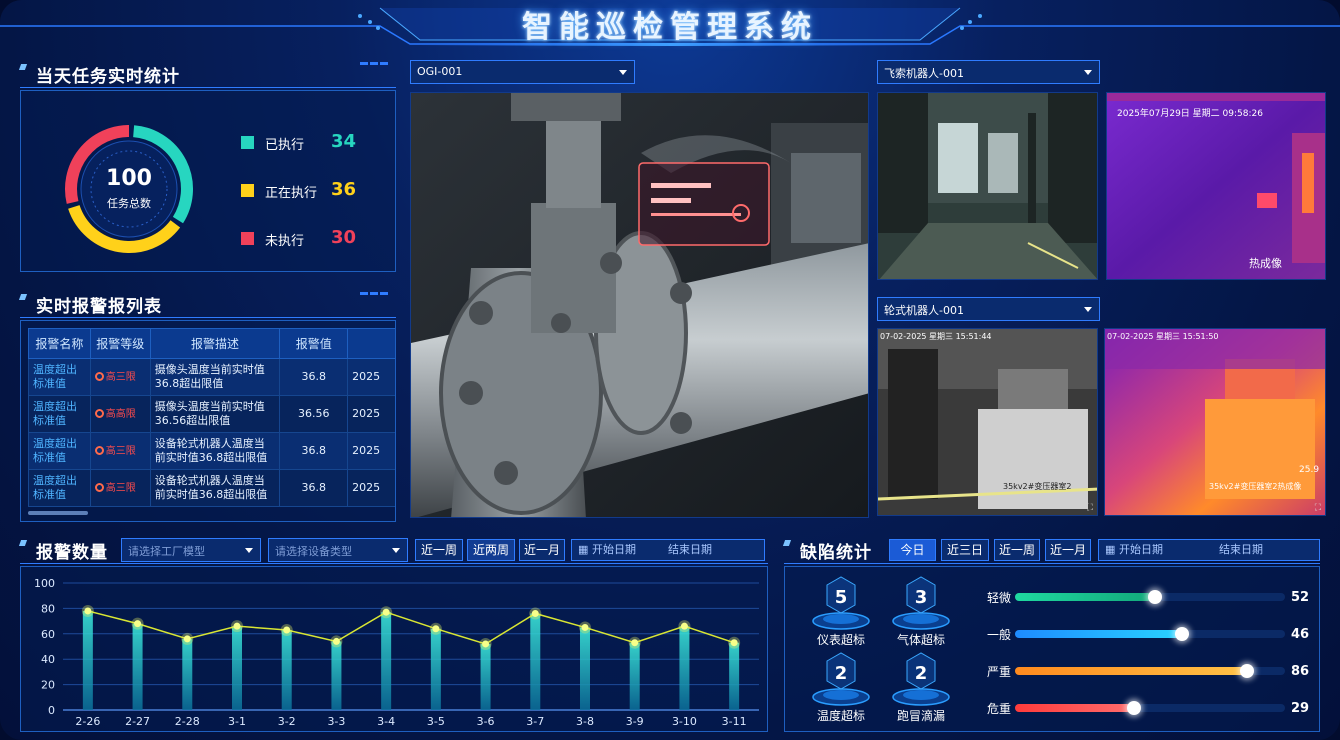 The height and width of the screenshot is (740, 1340). I want to click on device-type-placeholder: 请选择设备类型, so click(313, 551).